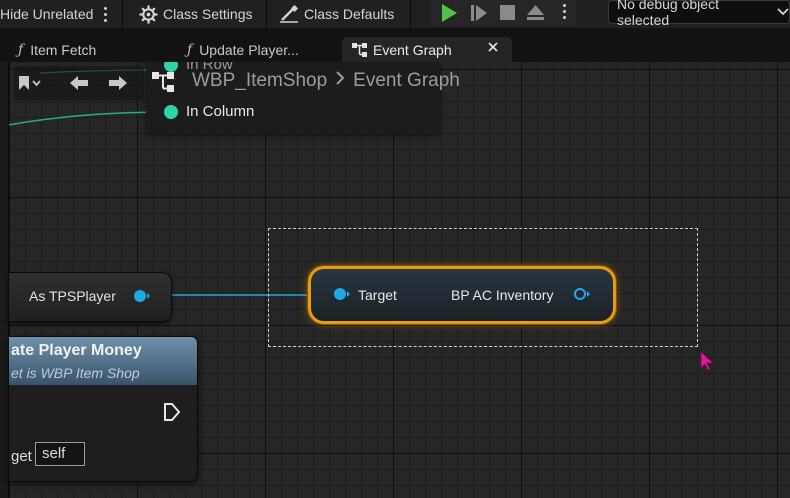 The image size is (790, 498). What do you see at coordinates (30, 83) in the screenshot?
I see `bookmark-icon` at bounding box center [30, 83].